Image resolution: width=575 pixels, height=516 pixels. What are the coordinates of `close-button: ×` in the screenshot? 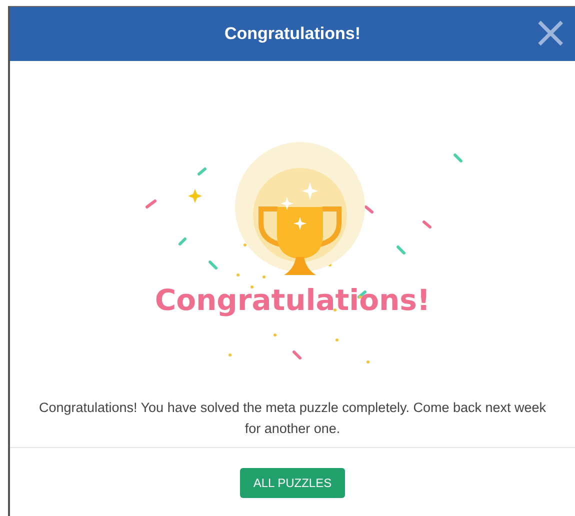 It's located at (550, 33).